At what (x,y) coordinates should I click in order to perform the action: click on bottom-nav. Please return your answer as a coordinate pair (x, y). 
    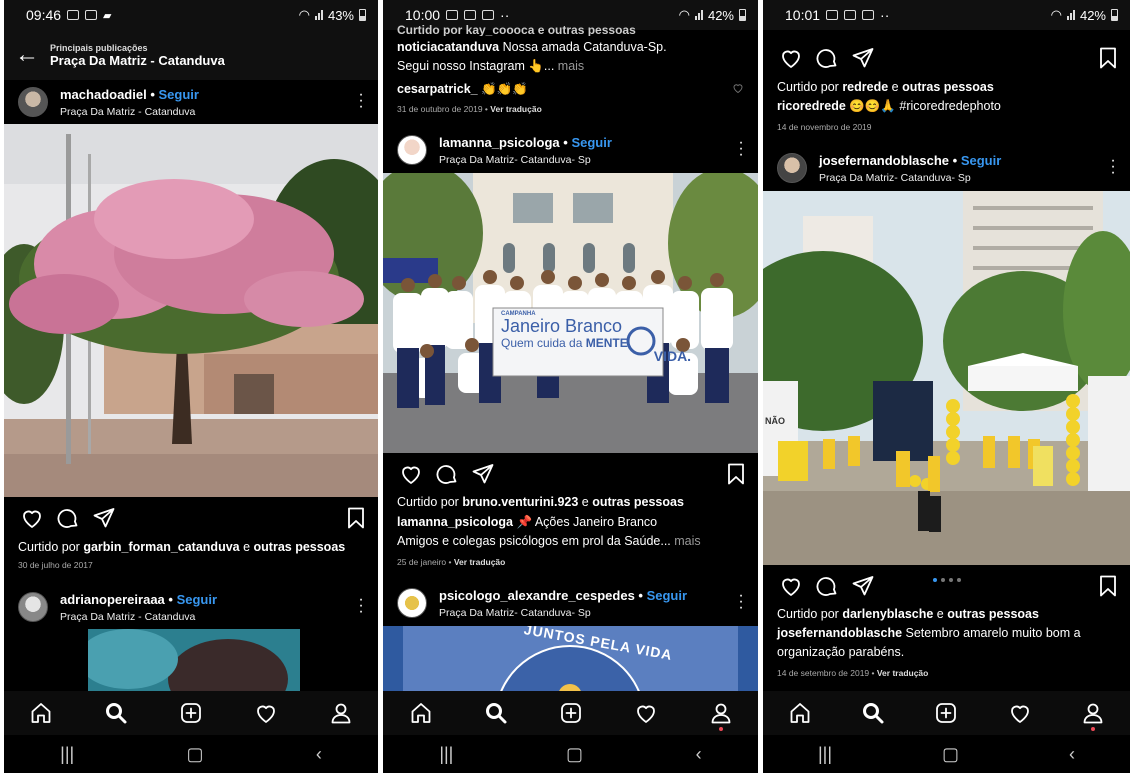
    Looking at the image, I should click on (946, 713).